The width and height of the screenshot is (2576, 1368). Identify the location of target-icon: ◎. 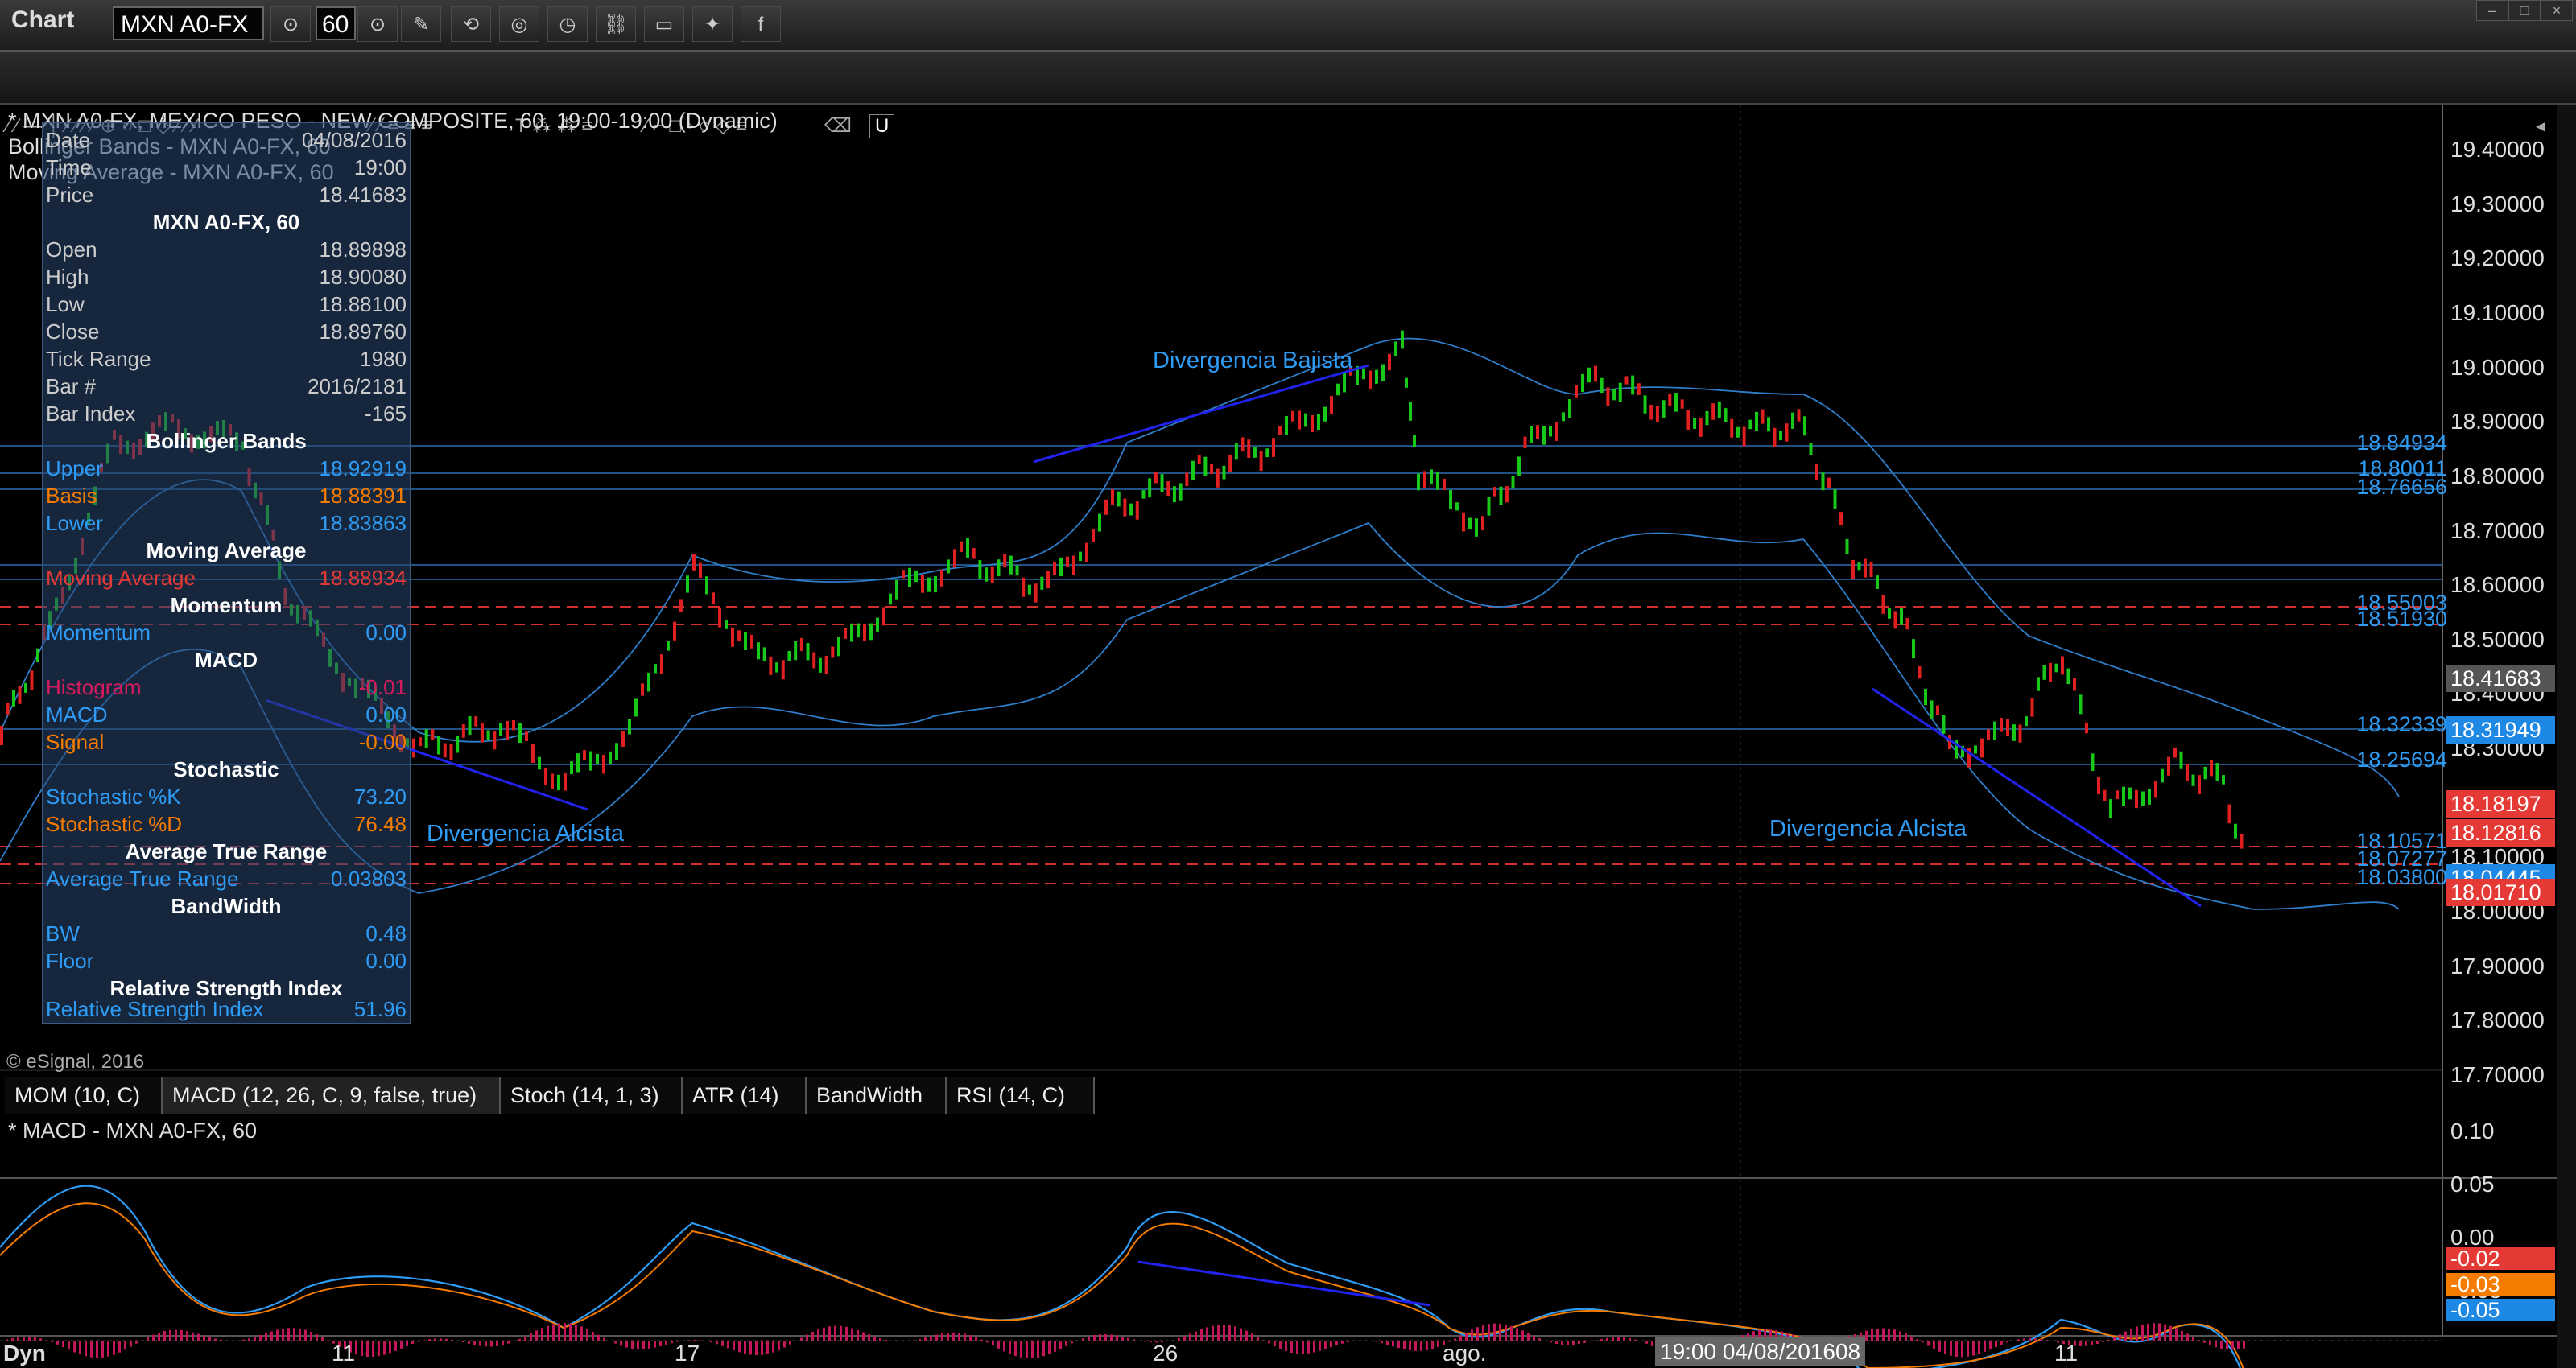
(519, 24).